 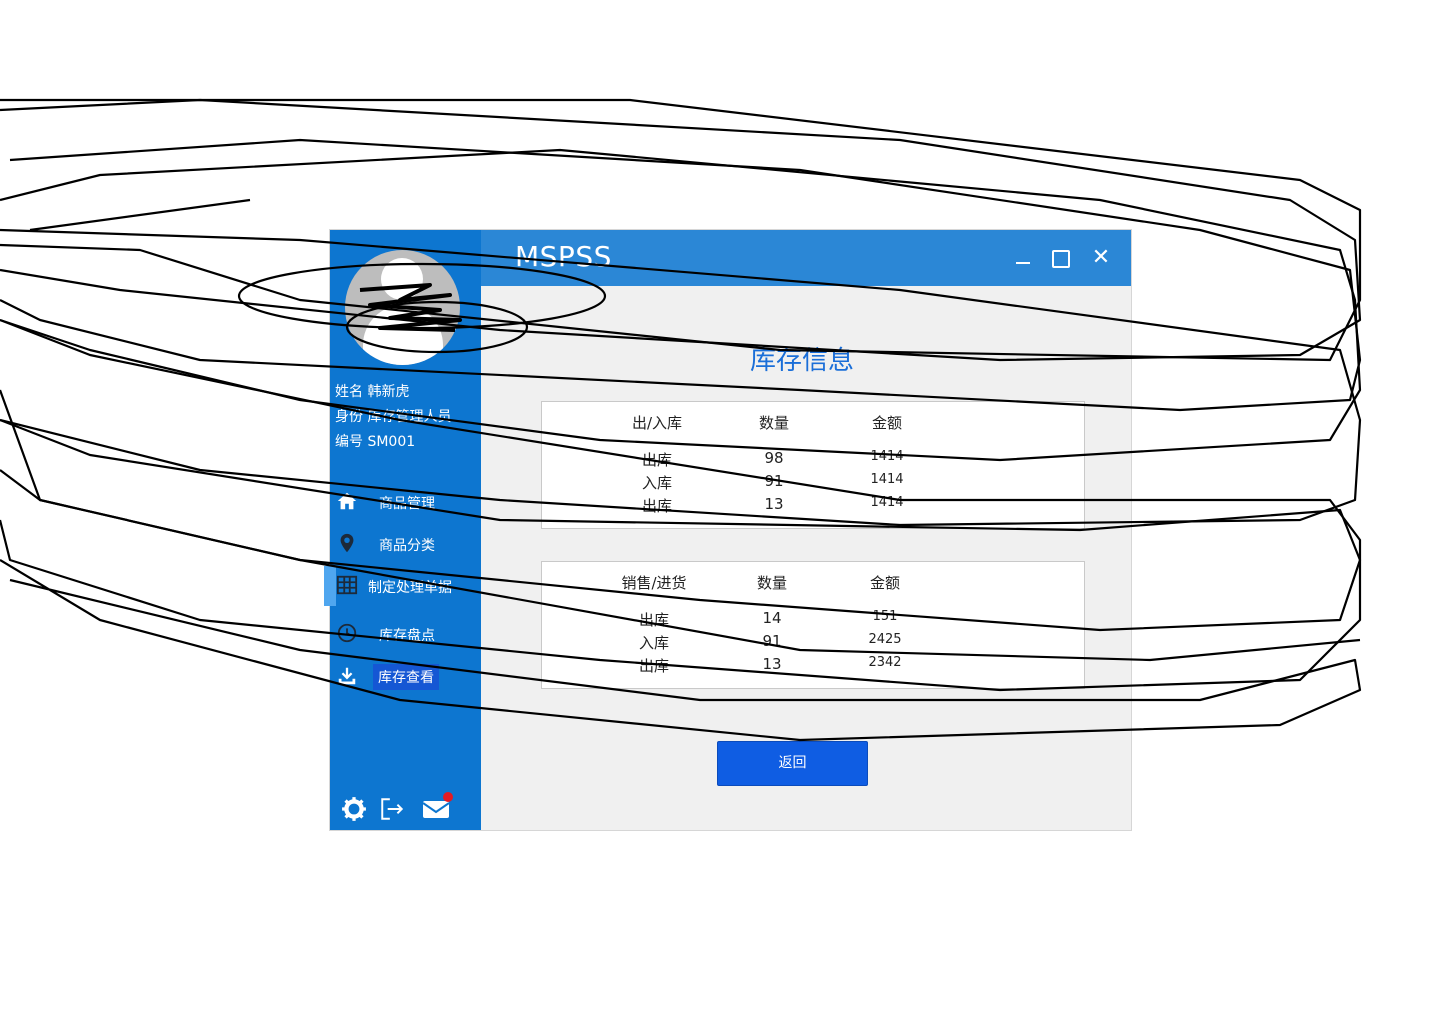 What do you see at coordinates (774, 458) in the screenshot?
I see `table-cell: 98` at bounding box center [774, 458].